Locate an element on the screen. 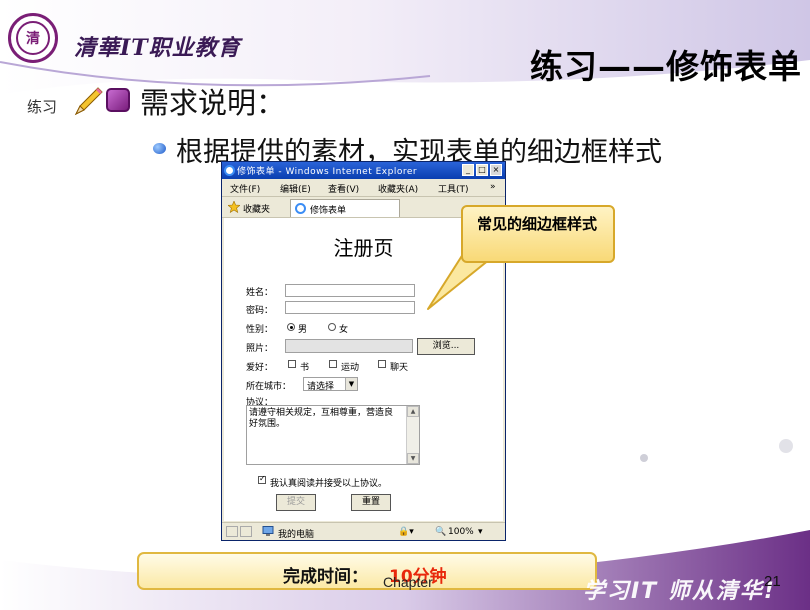  password-label: 密码： is located at coordinates (260, 311).